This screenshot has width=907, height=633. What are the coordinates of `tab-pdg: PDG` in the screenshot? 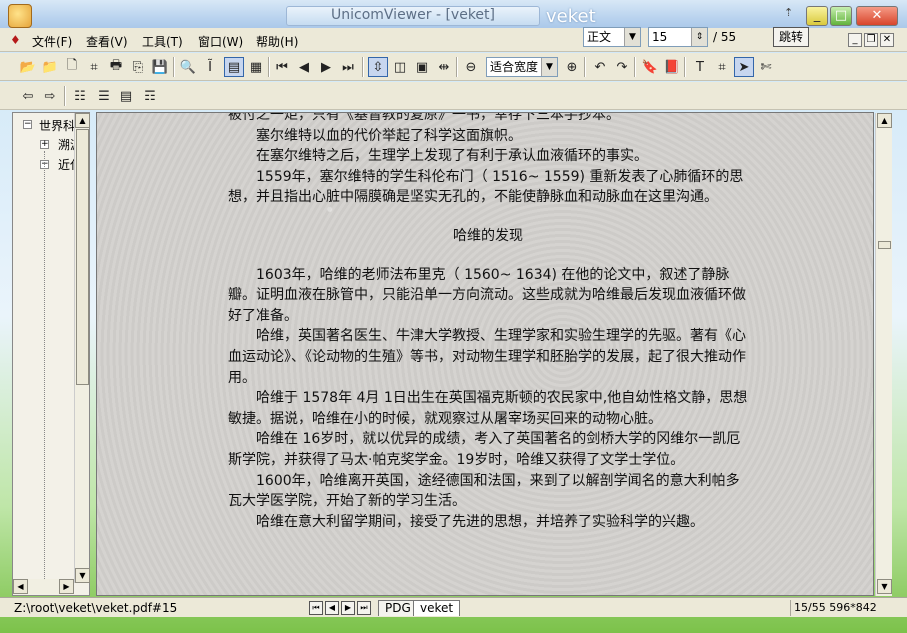 It's located at (398, 608).